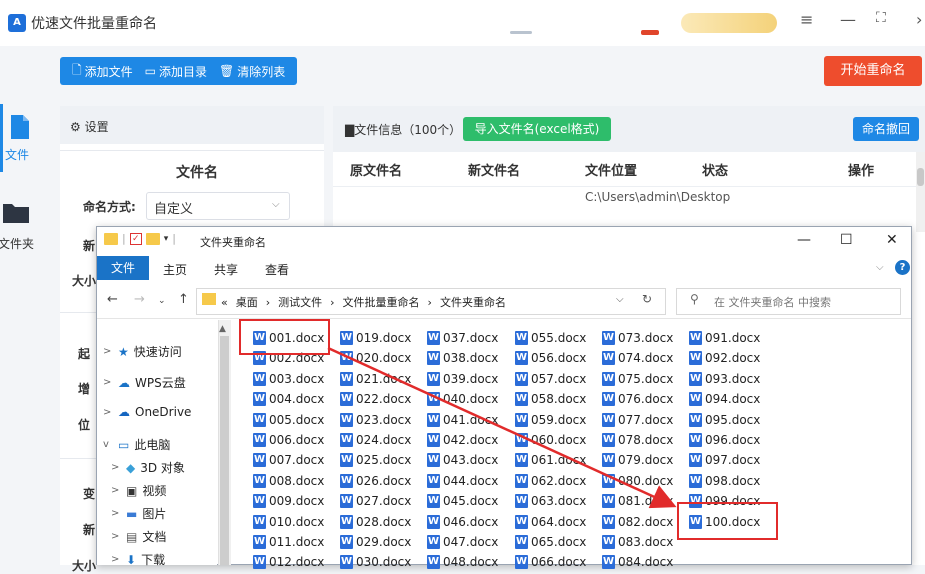 The height and width of the screenshot is (574, 925). What do you see at coordinates (502, 427) in the screenshot?
I see `annotation-arrow` at bounding box center [502, 427].